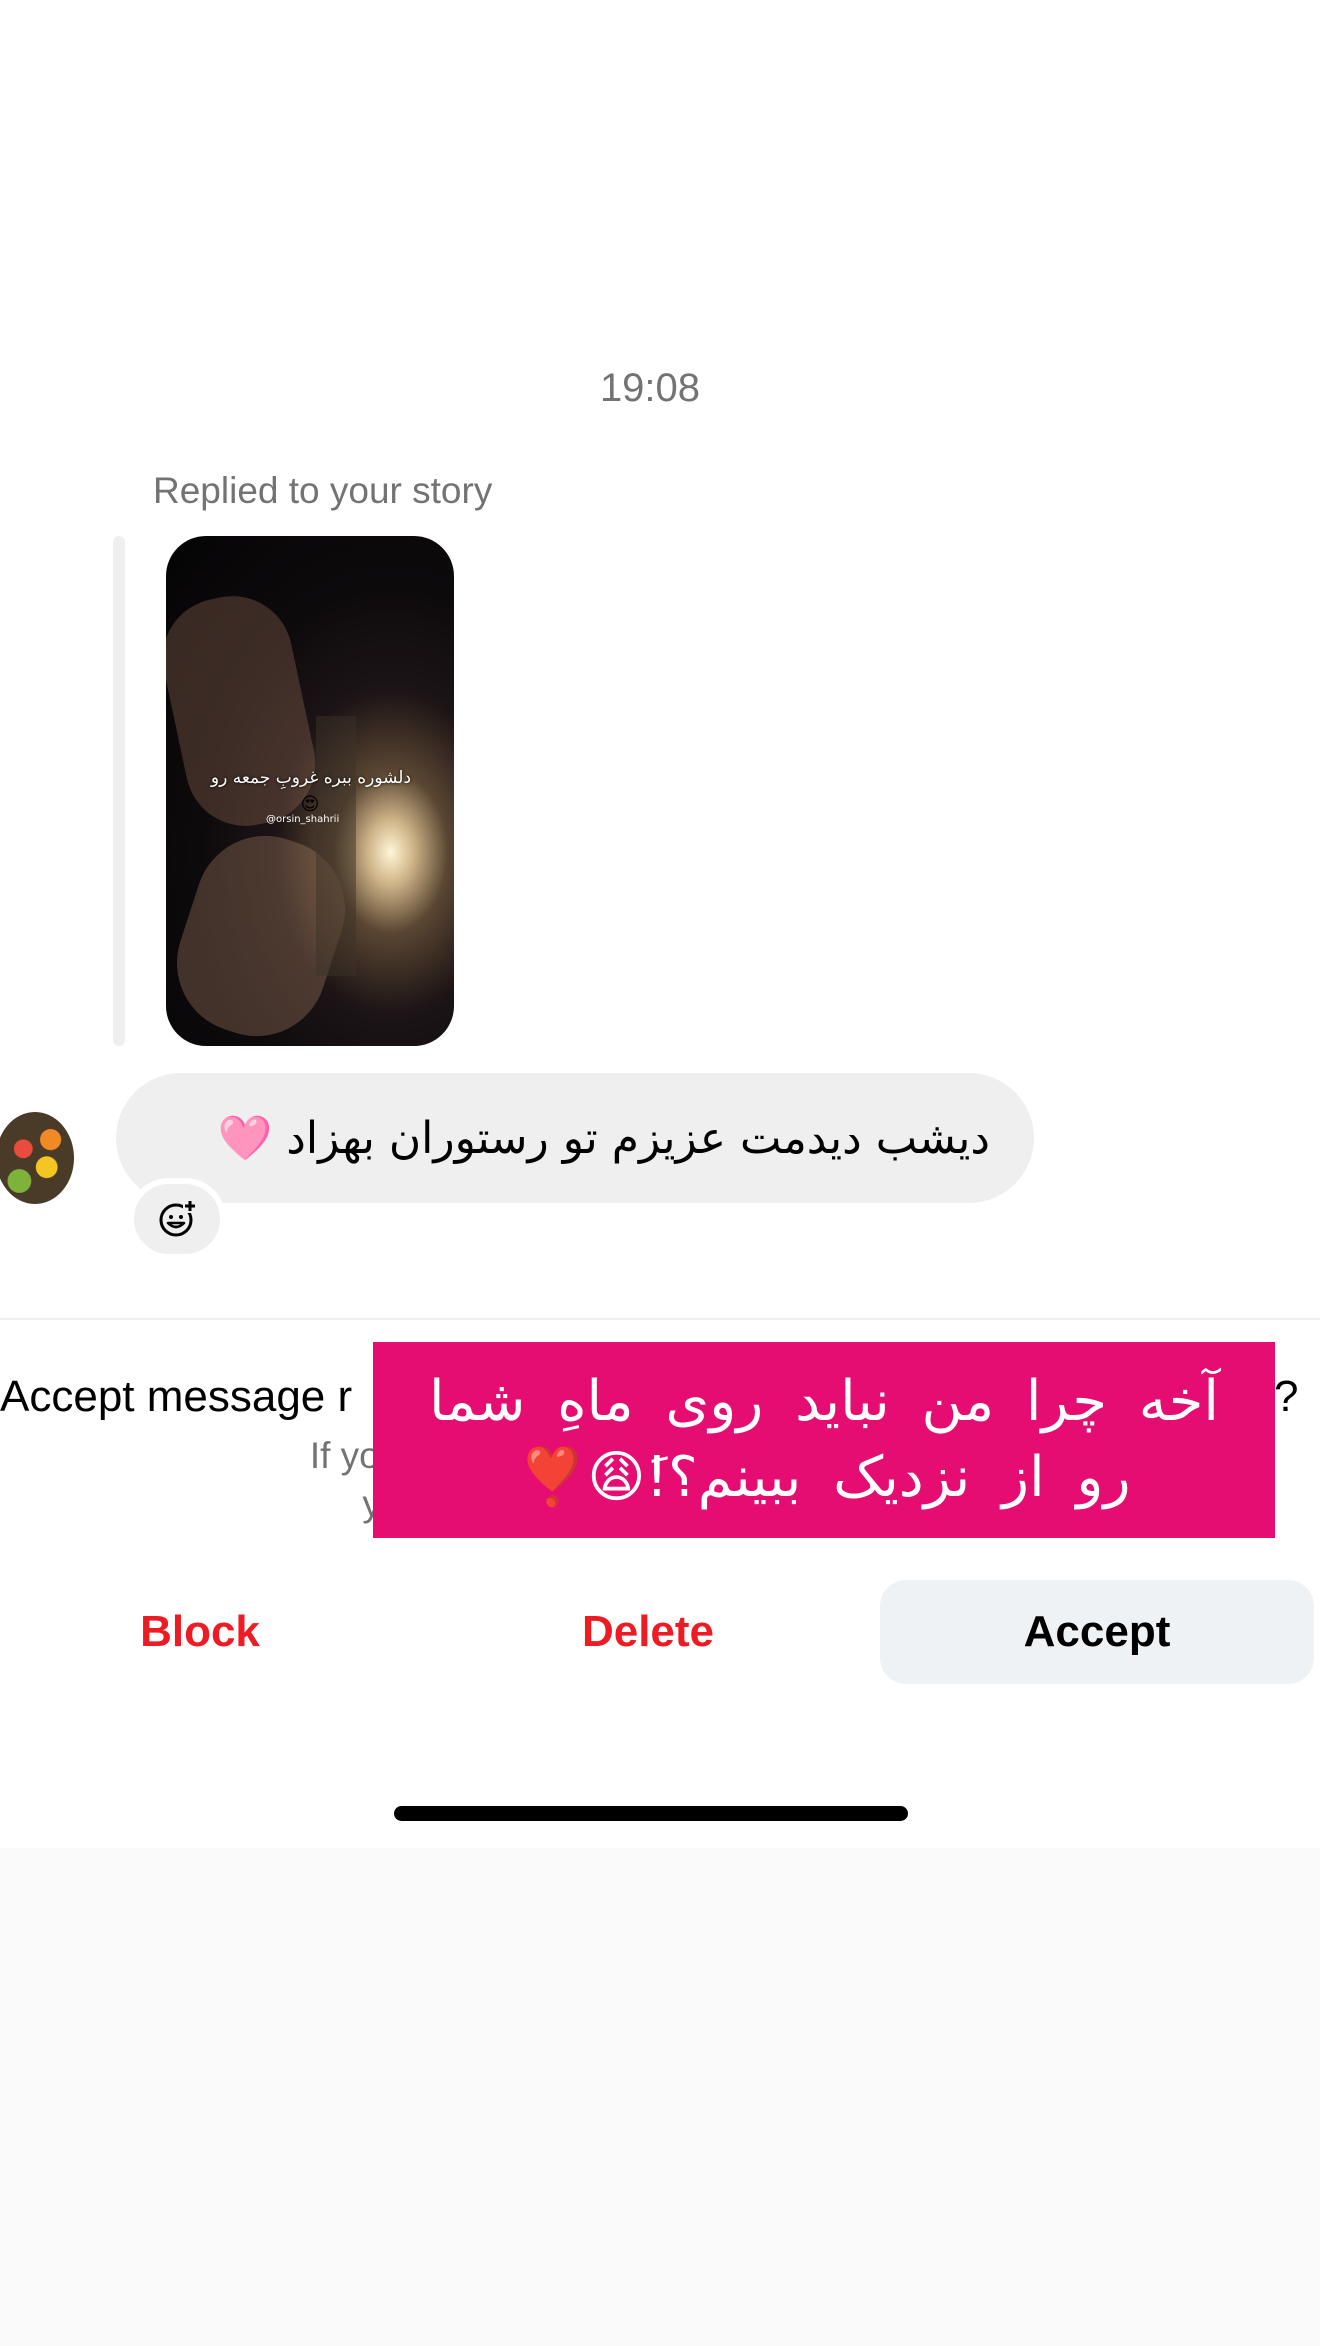  Describe the element at coordinates (1097, 1632) in the screenshot. I see `accept-button: Accept` at that location.